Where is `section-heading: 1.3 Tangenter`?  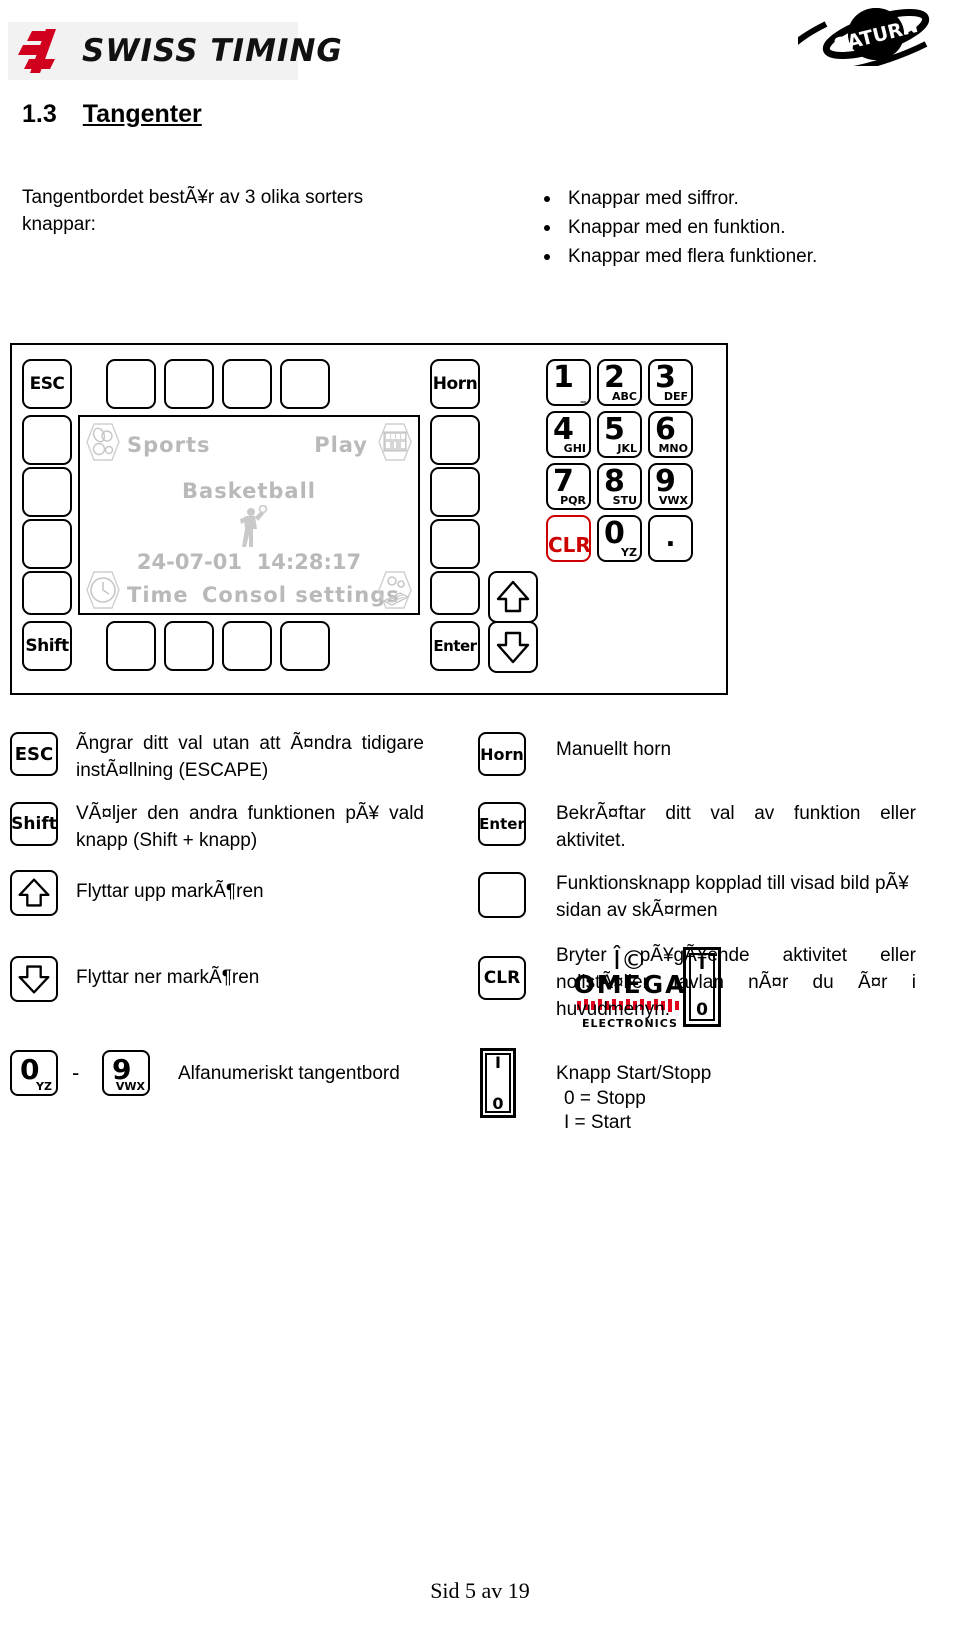
section-heading: 1.3 Tangenter is located at coordinates (112, 114).